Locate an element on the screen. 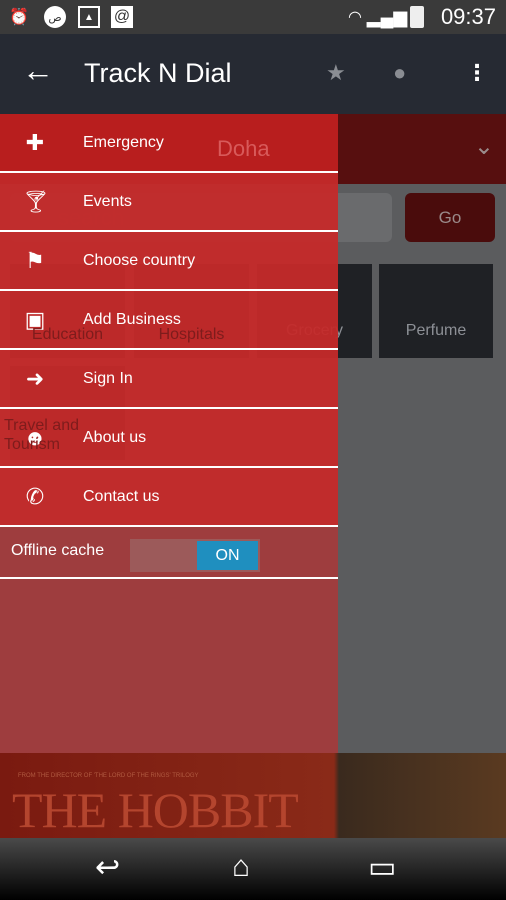 This screenshot has height=900, width=506. wifi-icon: ◠ is located at coordinates (355, 17).